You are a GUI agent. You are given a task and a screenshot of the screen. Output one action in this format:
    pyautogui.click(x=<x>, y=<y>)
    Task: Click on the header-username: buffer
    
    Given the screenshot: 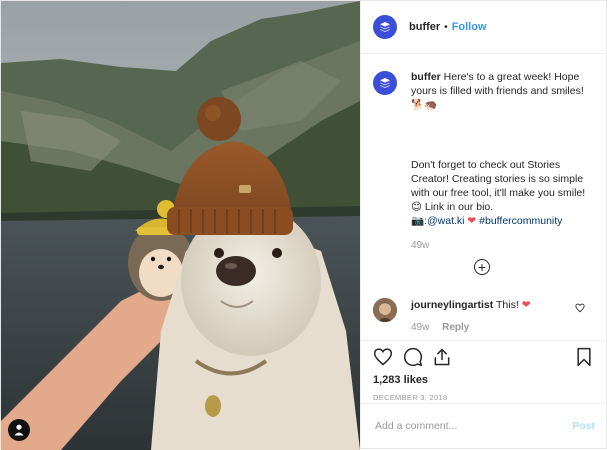 What is the action you would take?
    pyautogui.click(x=424, y=27)
    